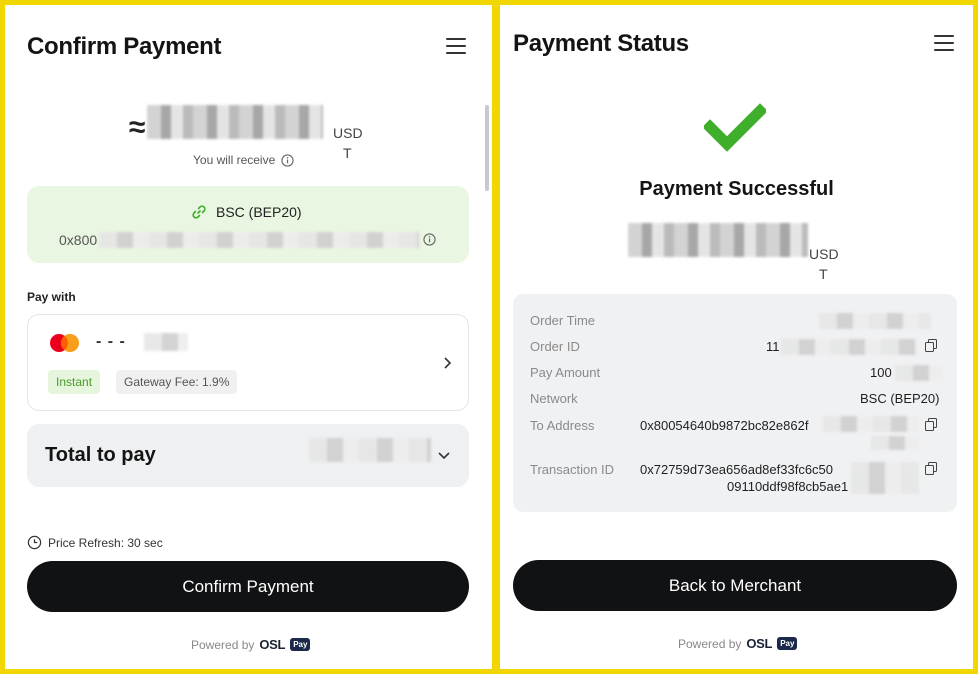 Image resolution: width=978 pixels, height=674 pixels. What do you see at coordinates (881, 372) in the screenshot?
I see `pay-amount-value: 100` at bounding box center [881, 372].